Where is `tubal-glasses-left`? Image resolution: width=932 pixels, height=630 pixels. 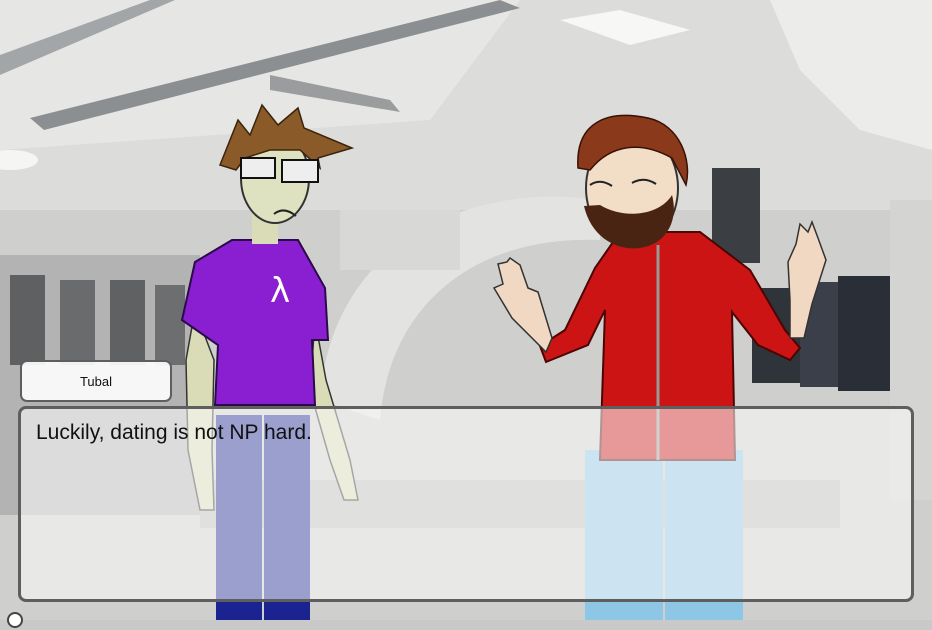 tubal-glasses-left is located at coordinates (258, 168).